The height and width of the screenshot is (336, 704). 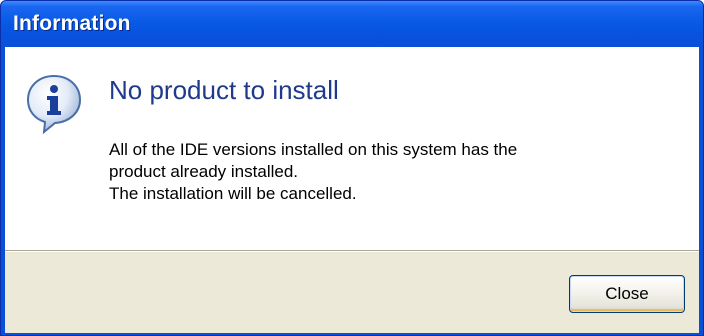 I want to click on information-icon, so click(x=54, y=104).